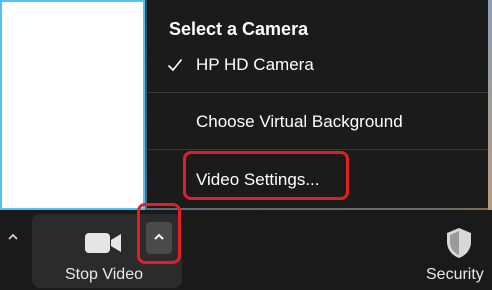 This screenshot has height=290, width=492. What do you see at coordinates (299, 121) in the screenshot?
I see `virtual-background-label: Choose Virtual Background` at bounding box center [299, 121].